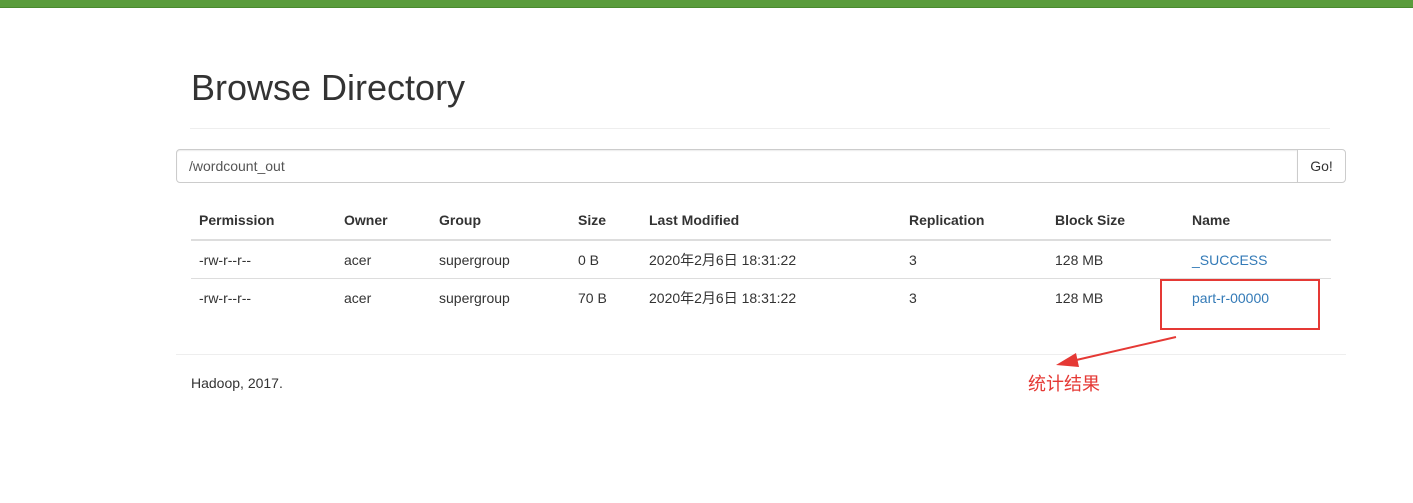 The width and height of the screenshot is (1413, 503). Describe the element at coordinates (589, 259) in the screenshot. I see `cell-size: 0 B` at that location.